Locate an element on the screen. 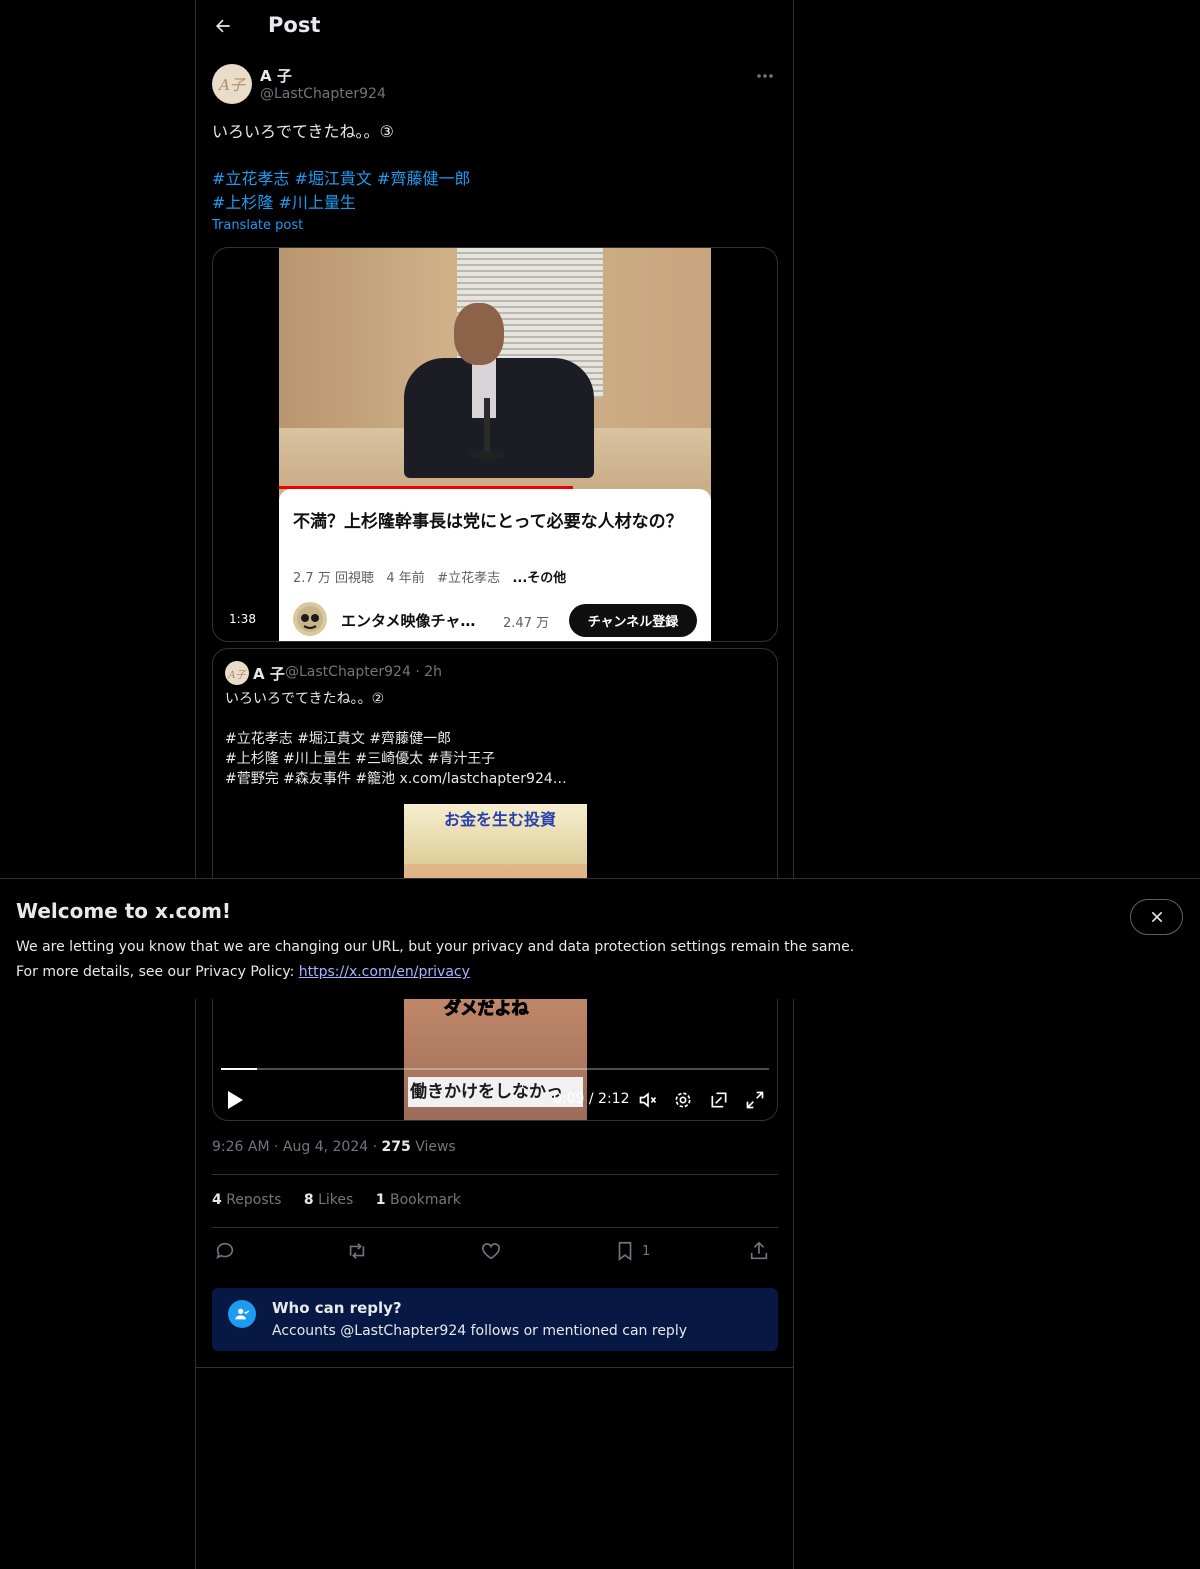 The width and height of the screenshot is (1200, 1569). like-icon is located at coordinates (491, 1251).